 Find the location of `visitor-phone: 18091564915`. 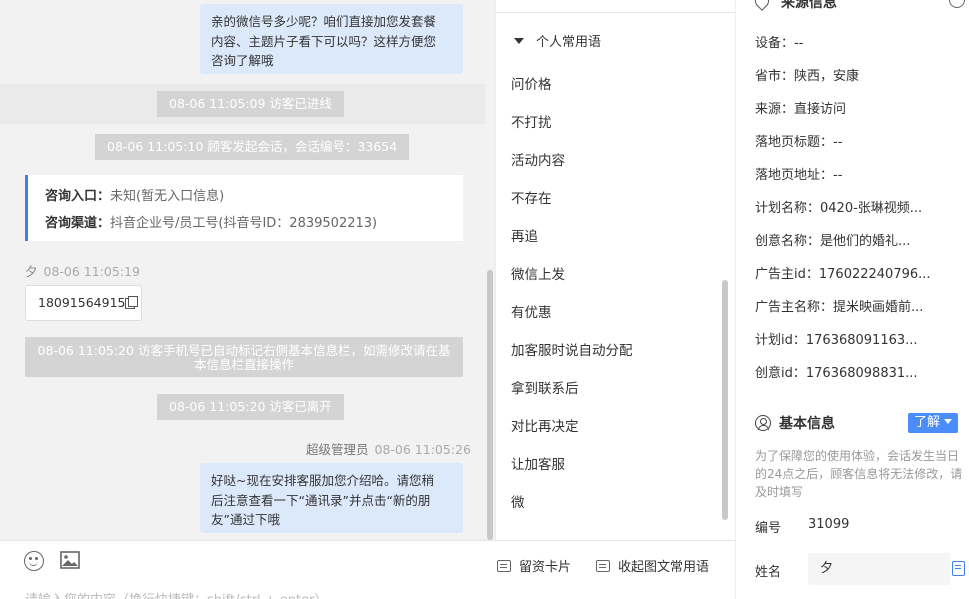

visitor-phone: 18091564915 is located at coordinates (82, 302).